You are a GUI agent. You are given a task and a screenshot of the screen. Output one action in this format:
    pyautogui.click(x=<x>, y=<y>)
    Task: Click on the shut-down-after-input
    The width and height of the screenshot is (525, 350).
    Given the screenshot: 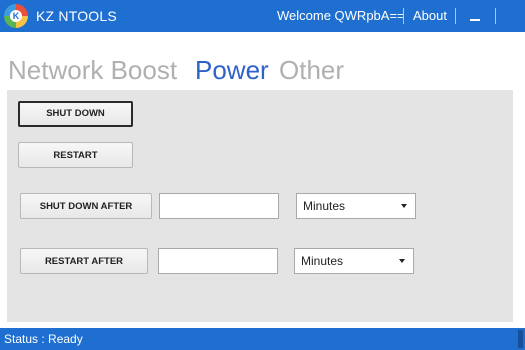 What is the action you would take?
    pyautogui.click(x=219, y=206)
    